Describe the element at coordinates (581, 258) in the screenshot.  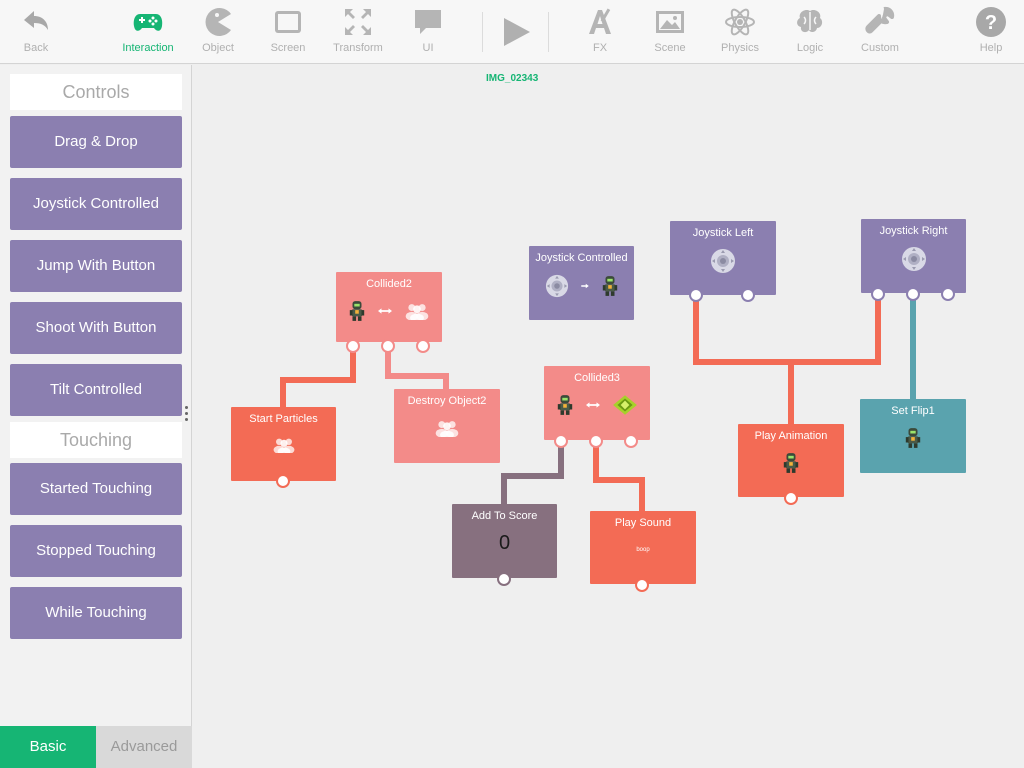
I see `node-title: Joystick Controlled` at that location.